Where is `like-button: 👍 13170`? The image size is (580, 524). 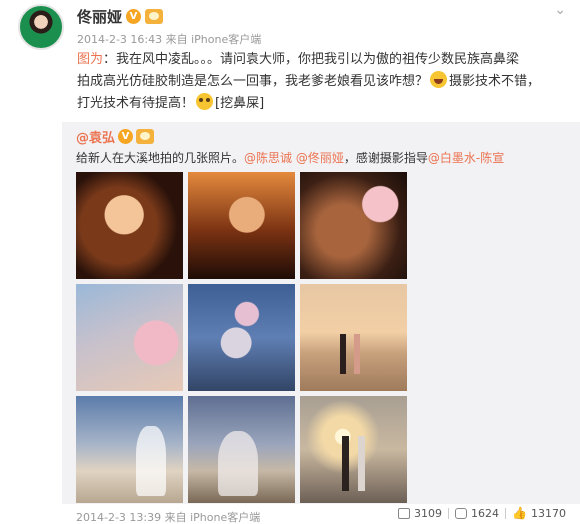 like-button: 👍 13170 is located at coordinates (539, 513).